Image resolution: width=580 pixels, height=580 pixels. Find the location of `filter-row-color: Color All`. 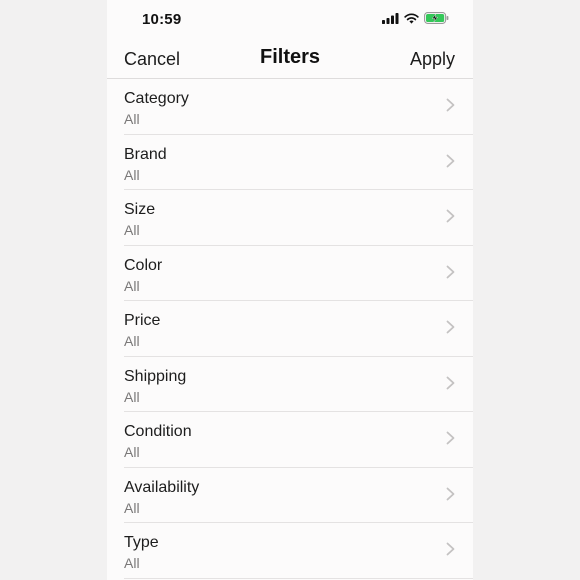

filter-row-color: Color All is located at coordinates (298, 273).